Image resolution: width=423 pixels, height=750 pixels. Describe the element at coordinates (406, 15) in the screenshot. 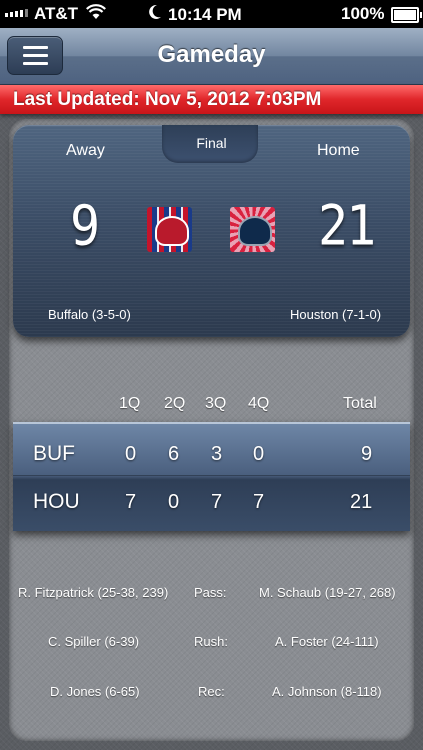

I see `battery-icon` at that location.